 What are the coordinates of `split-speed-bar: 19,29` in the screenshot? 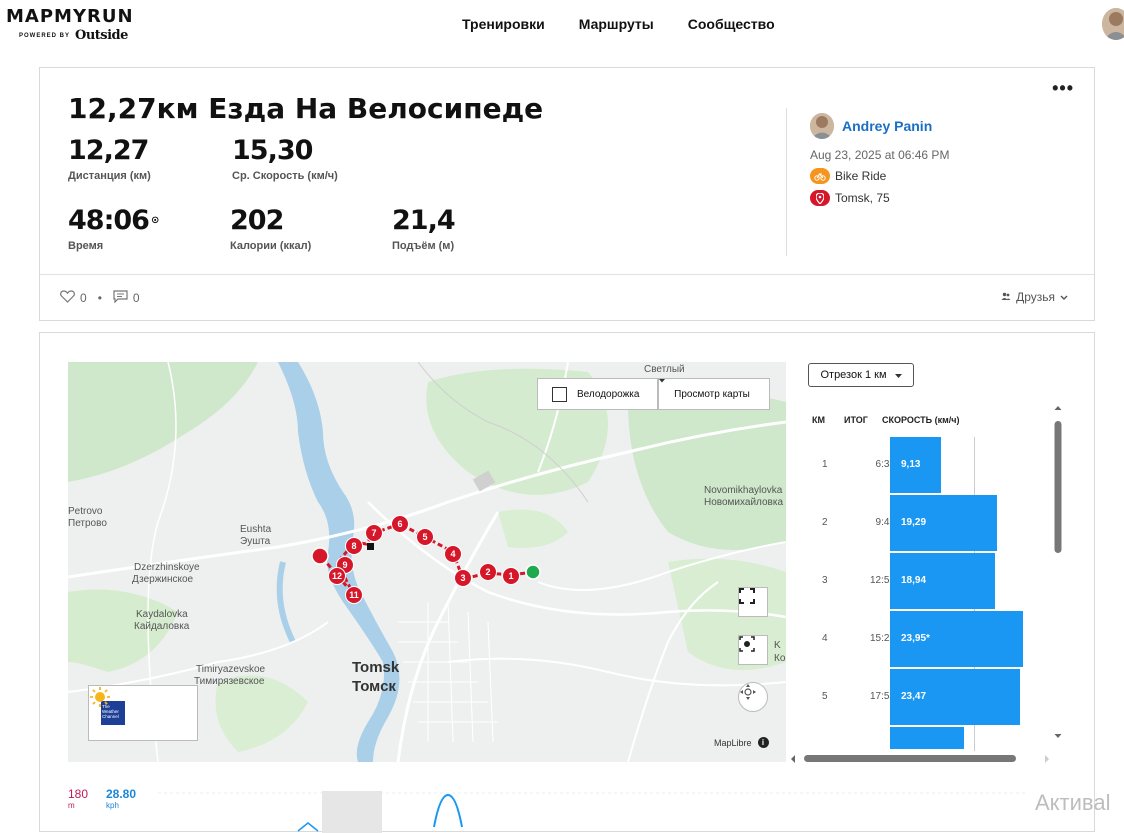 It's located at (943, 523).